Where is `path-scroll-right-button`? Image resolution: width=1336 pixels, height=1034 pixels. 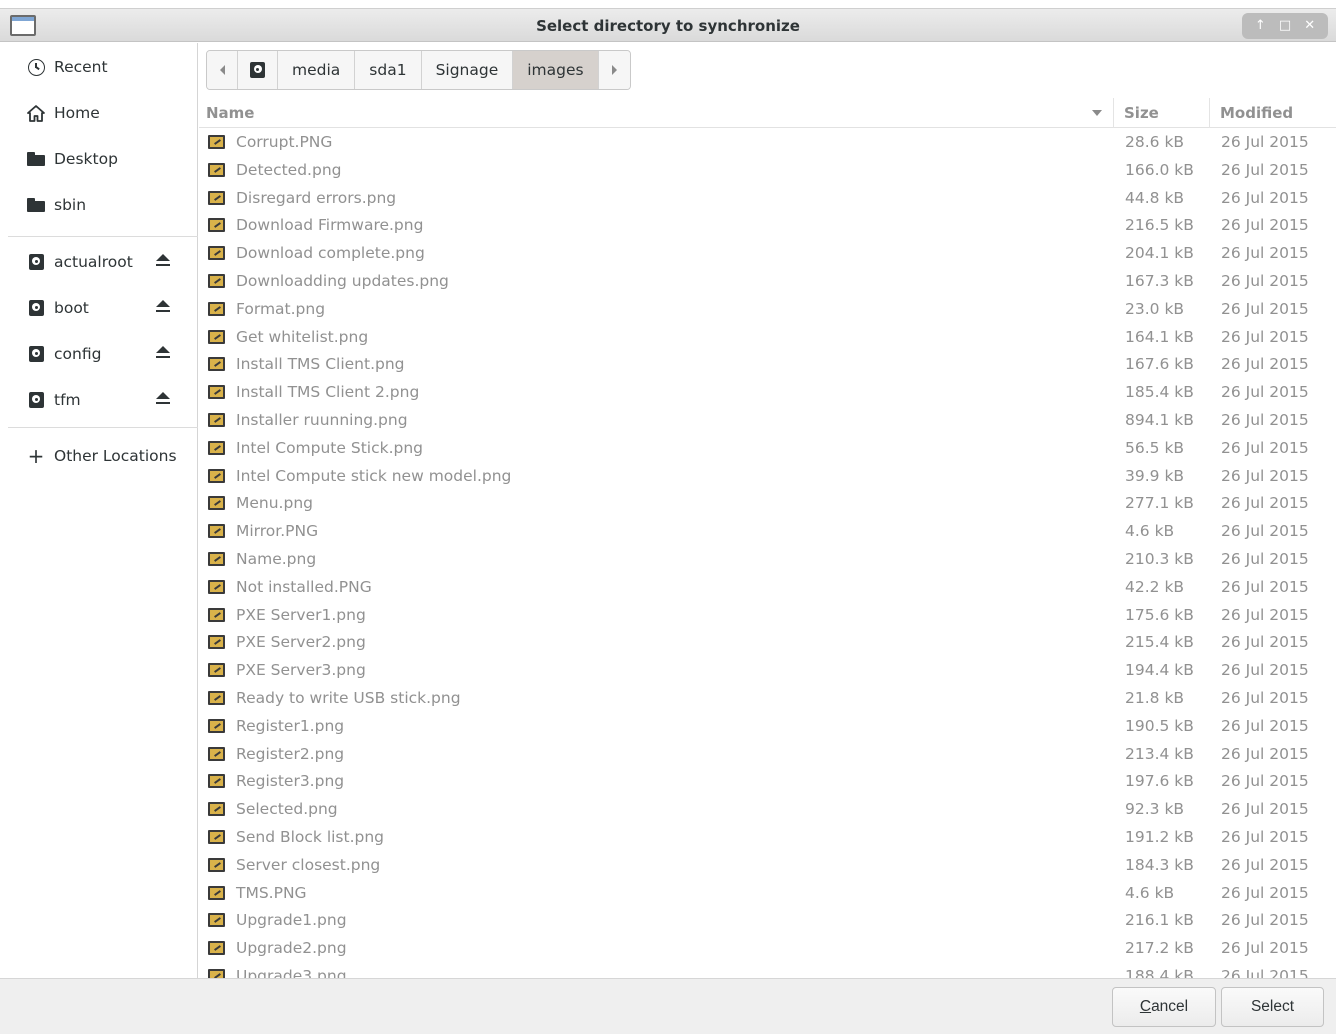
path-scroll-right-button is located at coordinates (614, 70).